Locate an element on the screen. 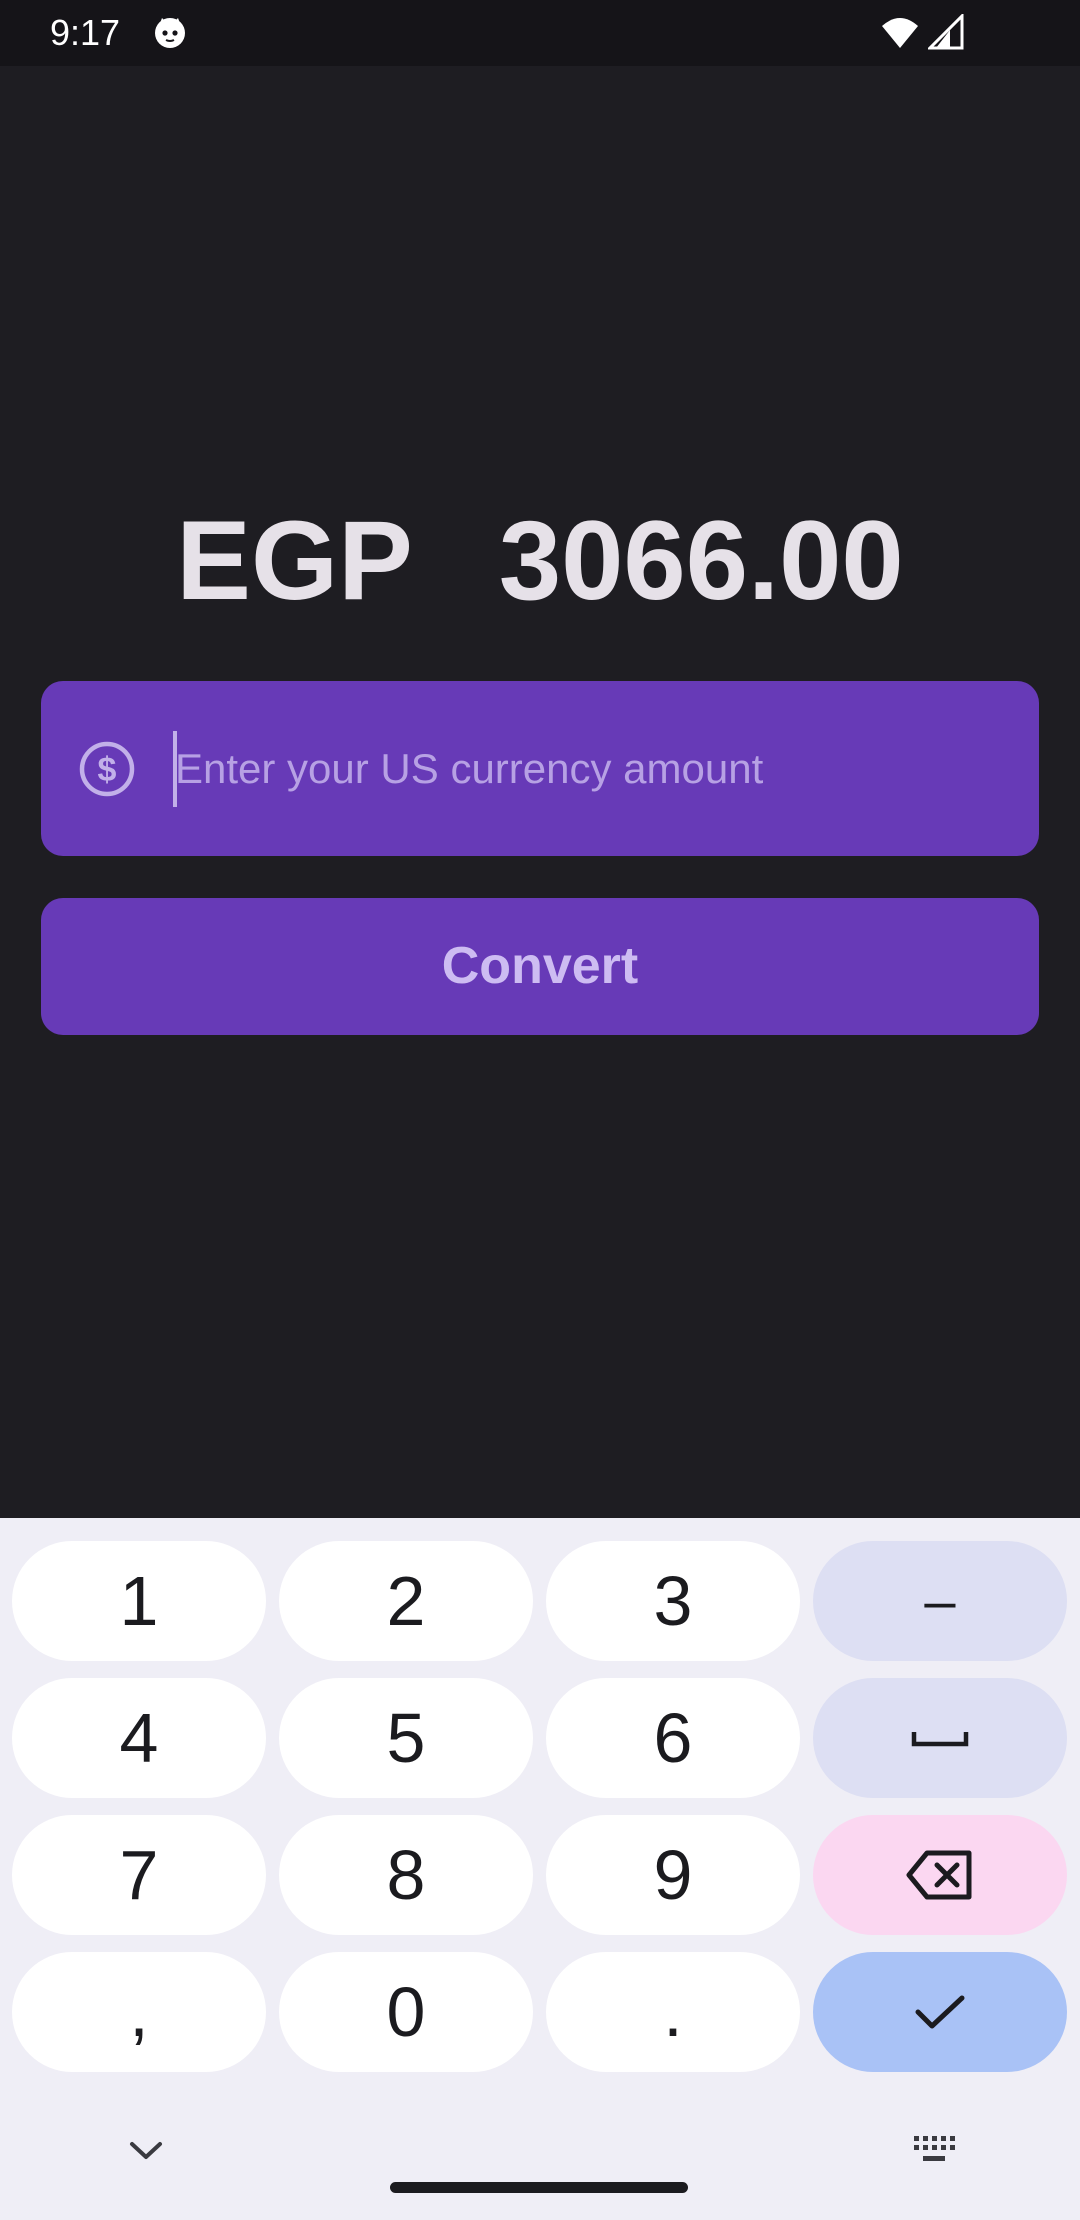  key-done is located at coordinates (940, 2012).